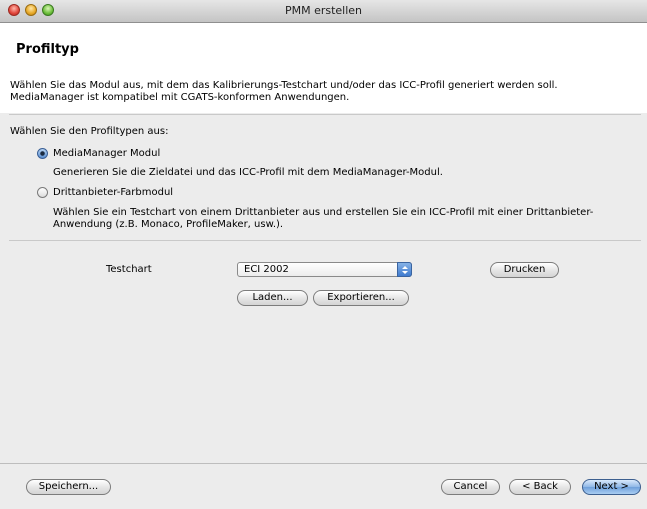 This screenshot has height=509, width=647. What do you see at coordinates (611, 487) in the screenshot?
I see `next-button: Next >` at bounding box center [611, 487].